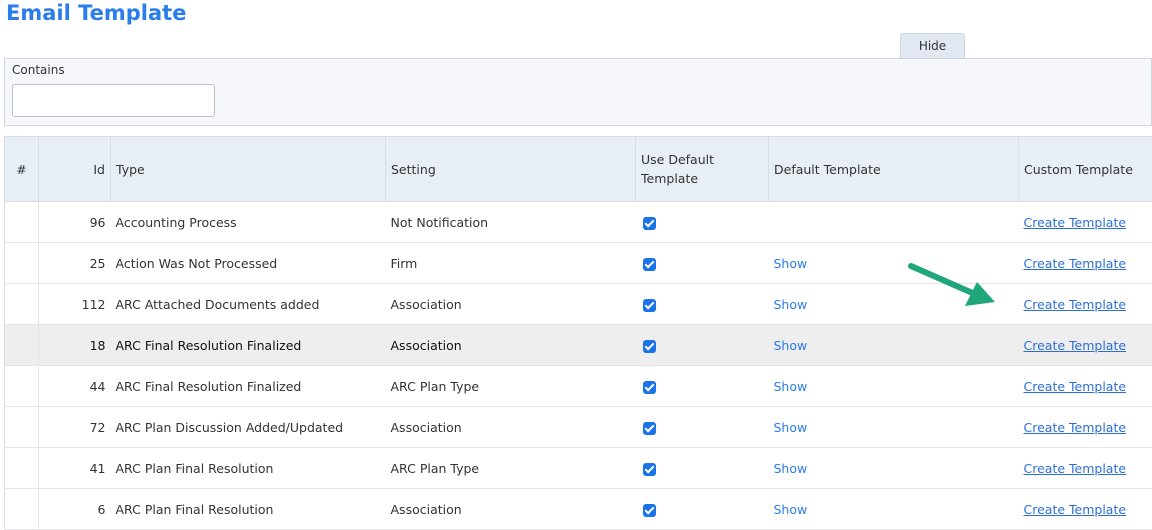 The image size is (1152, 530). Describe the element at coordinates (511, 222) in the screenshot. I see `setting-cell: Not Notification` at that location.